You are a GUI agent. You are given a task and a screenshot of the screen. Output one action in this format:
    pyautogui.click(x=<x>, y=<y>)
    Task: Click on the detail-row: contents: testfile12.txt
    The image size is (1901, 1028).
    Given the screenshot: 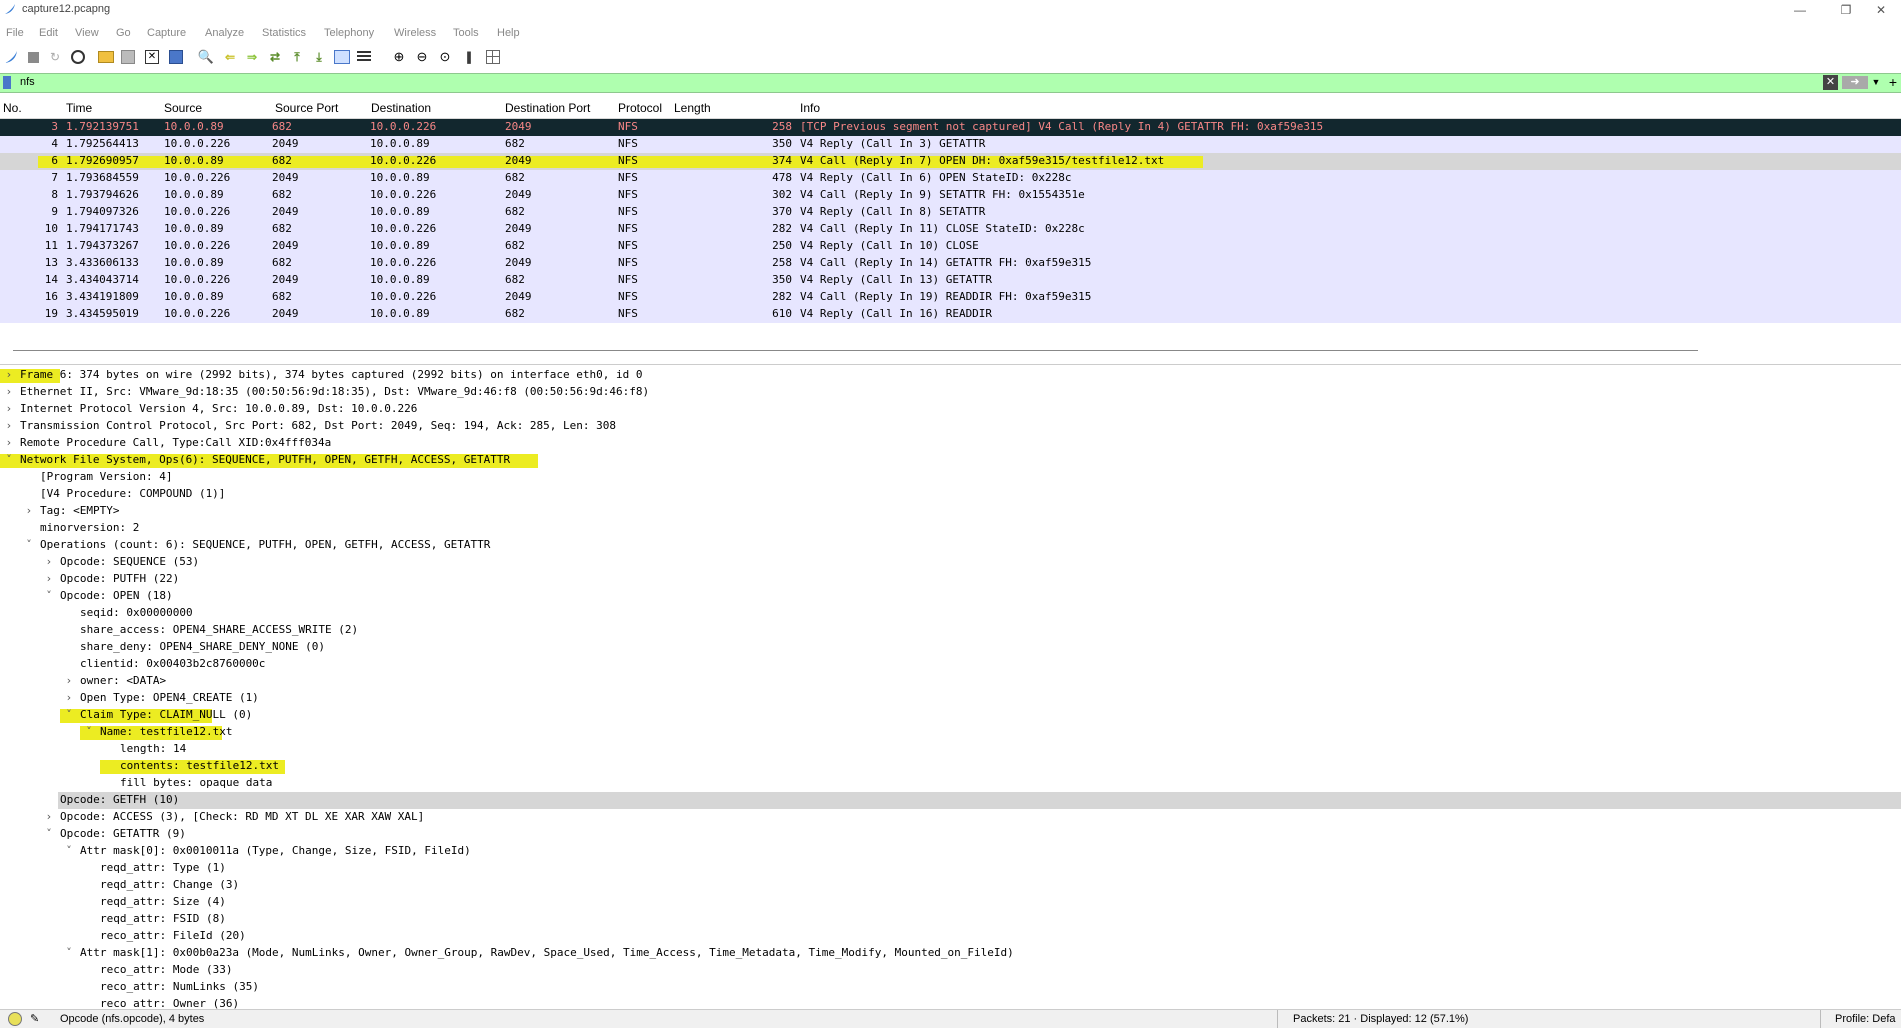 What is the action you would take?
    pyautogui.click(x=950, y=766)
    